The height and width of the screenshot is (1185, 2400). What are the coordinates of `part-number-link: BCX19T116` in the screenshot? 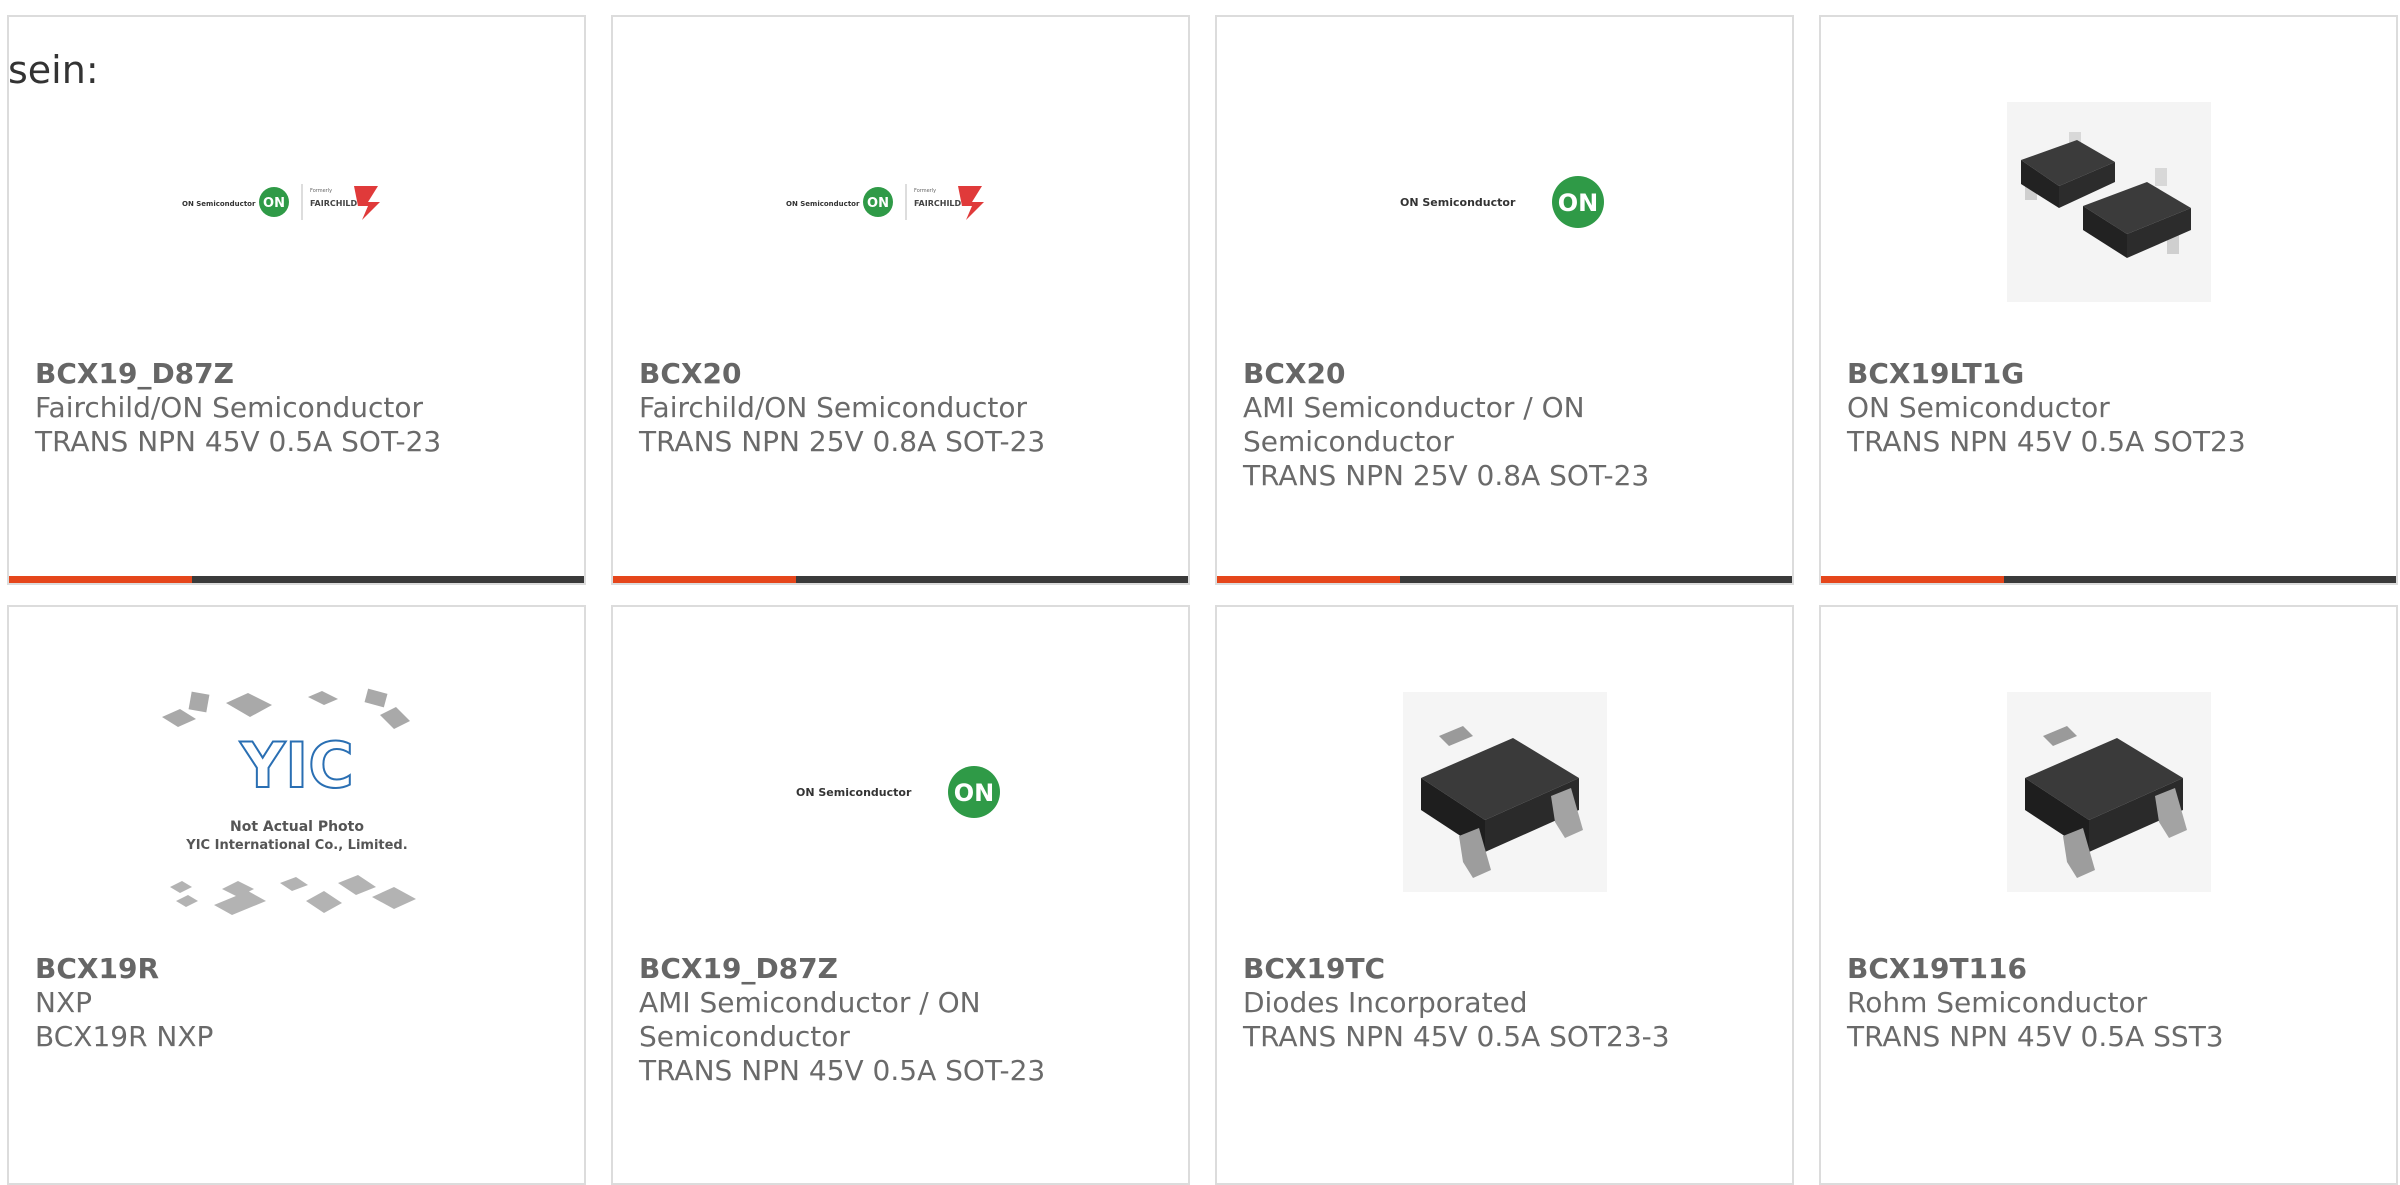 It's located at (2111, 969).